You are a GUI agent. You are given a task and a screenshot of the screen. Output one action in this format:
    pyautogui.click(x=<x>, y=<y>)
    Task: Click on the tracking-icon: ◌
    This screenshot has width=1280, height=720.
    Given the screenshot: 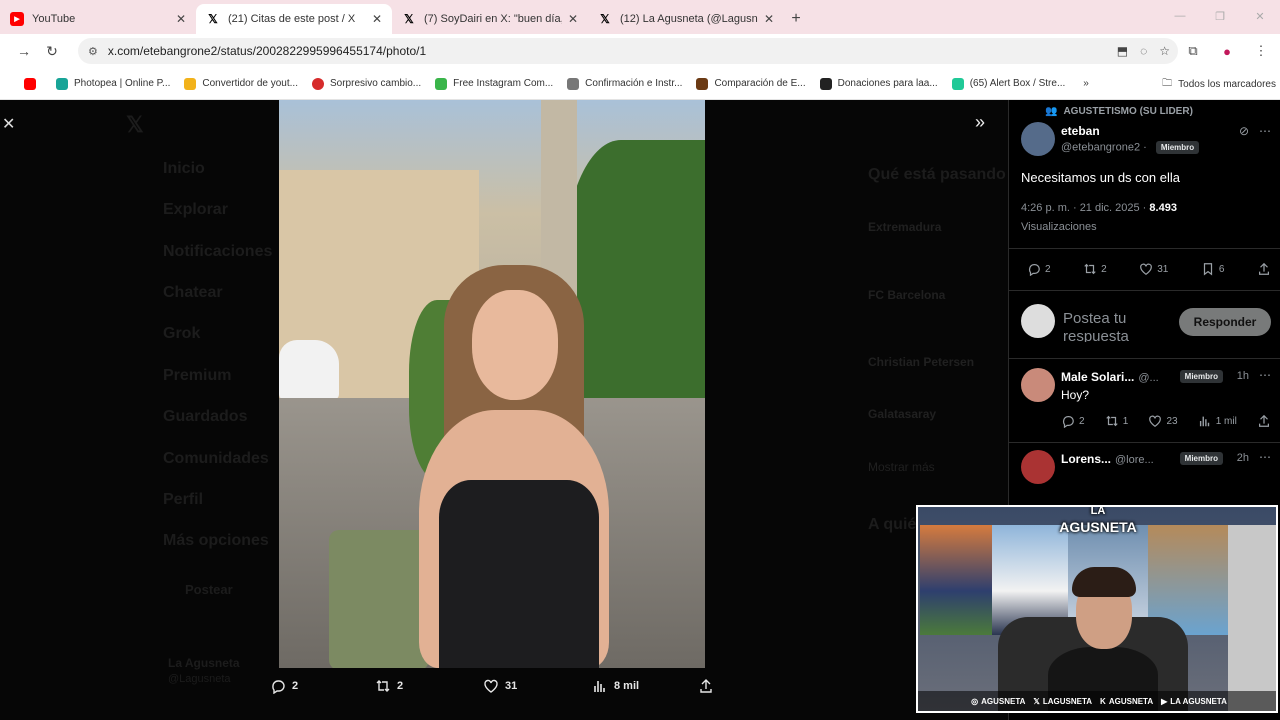 What is the action you would take?
    pyautogui.click(x=1143, y=51)
    